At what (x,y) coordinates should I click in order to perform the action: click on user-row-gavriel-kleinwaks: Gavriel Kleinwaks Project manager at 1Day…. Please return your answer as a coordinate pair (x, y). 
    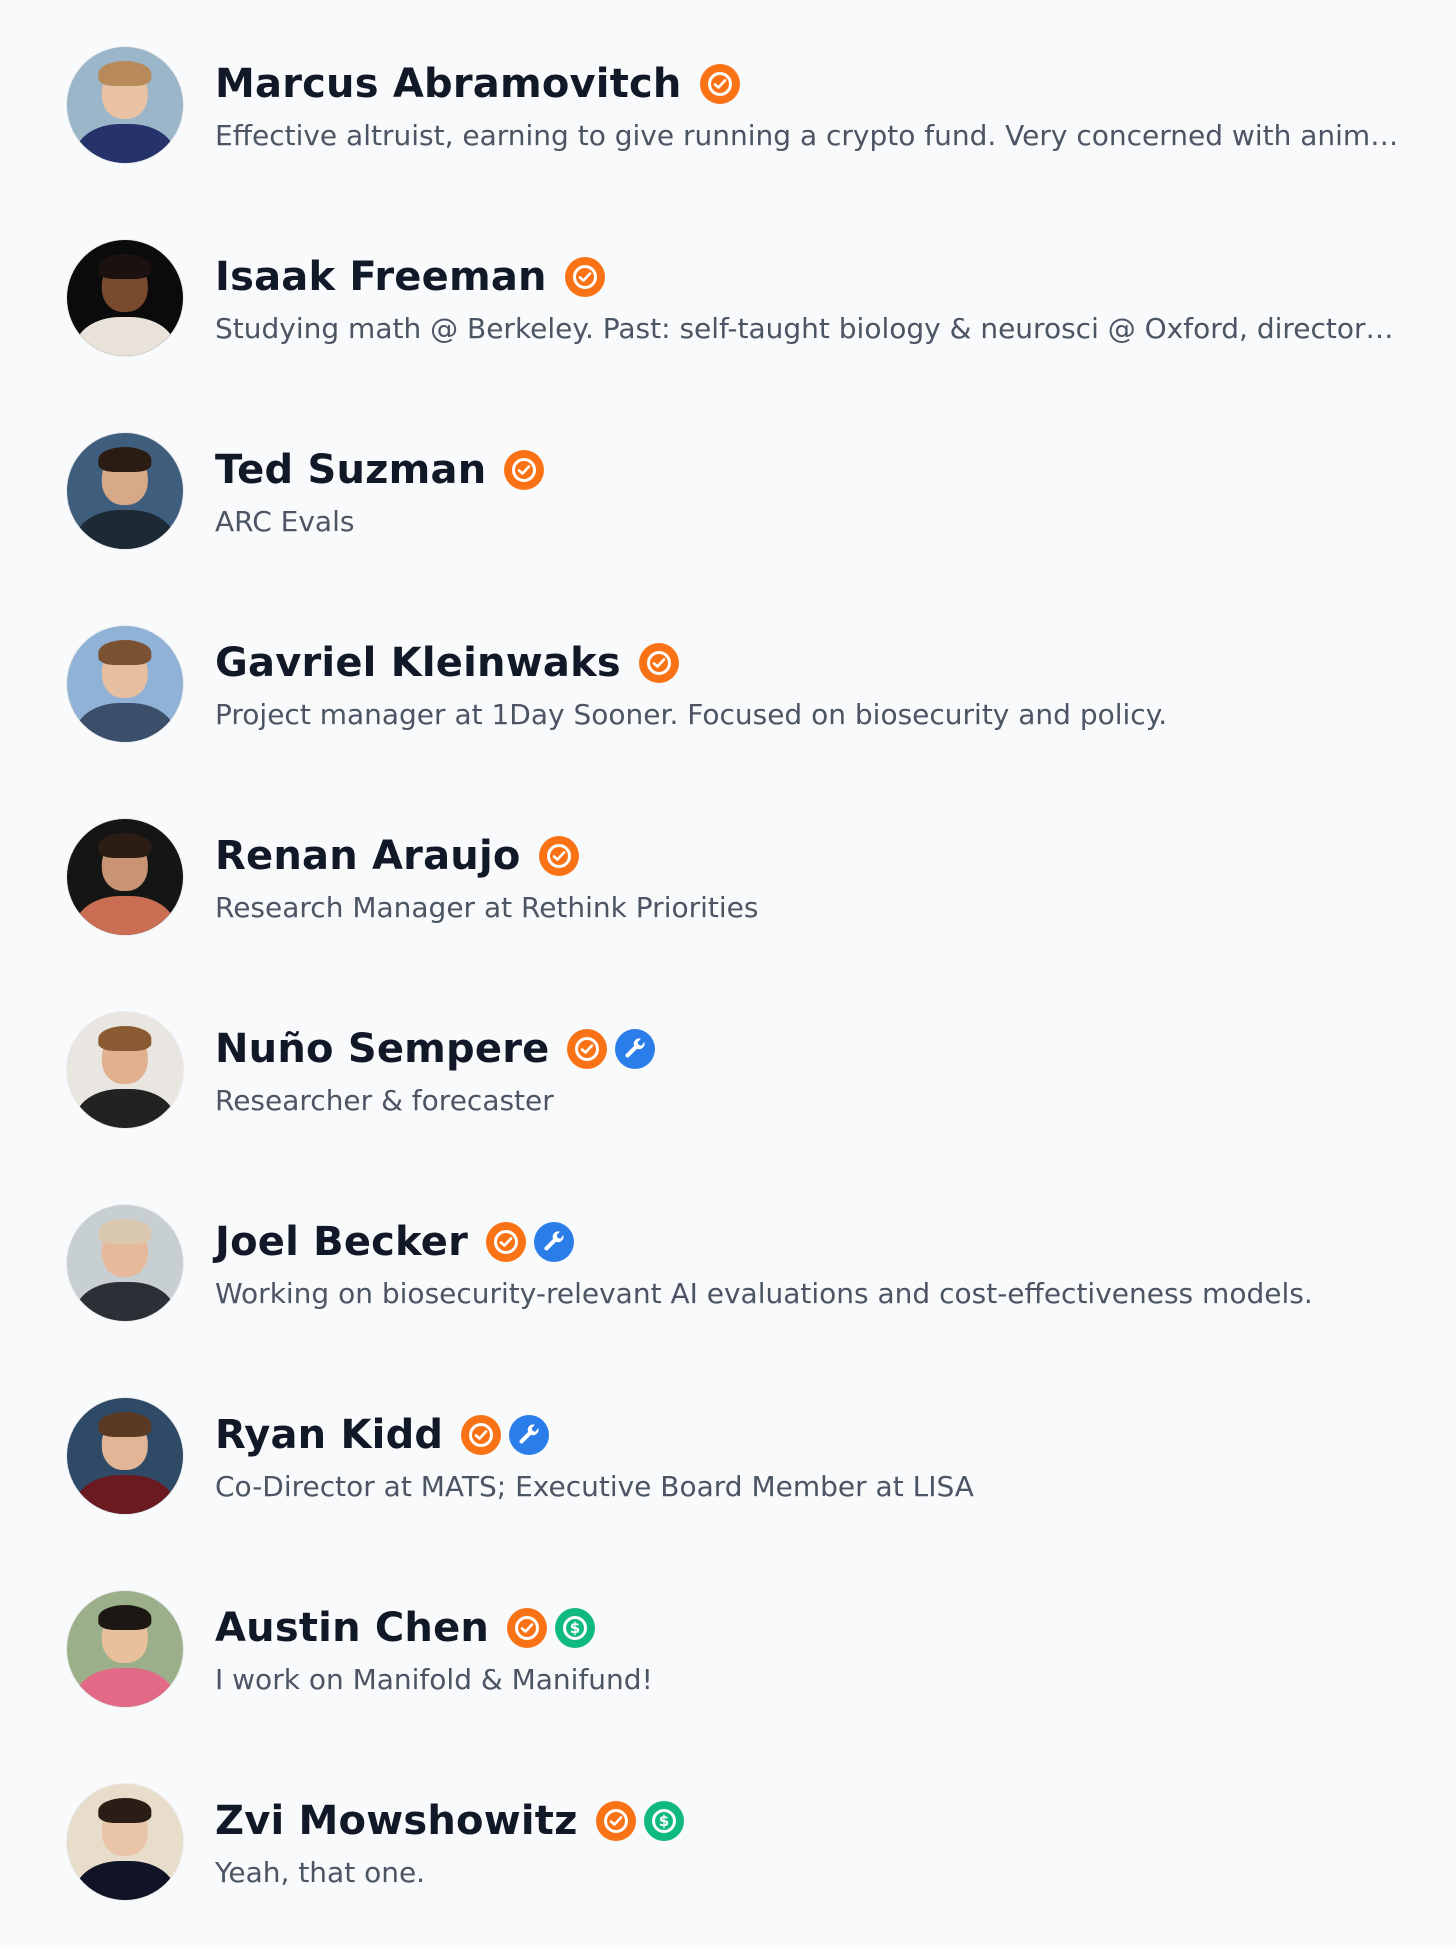
    Looking at the image, I should click on (728, 722).